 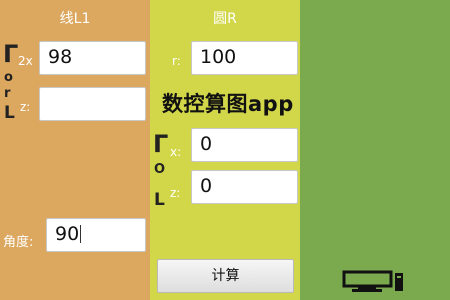 I want to click on z-value-circle: 0, so click(x=206, y=186).